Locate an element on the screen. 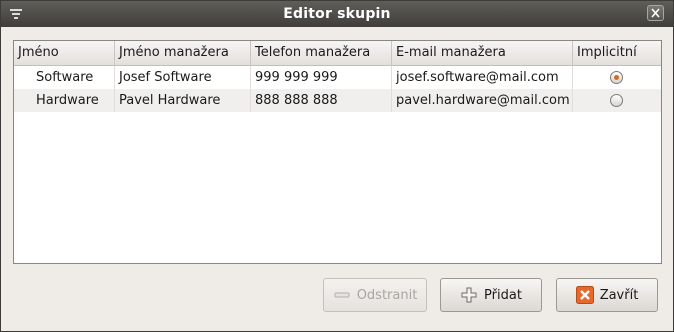 The image size is (674, 332). close-button: Zavřít is located at coordinates (607, 295).